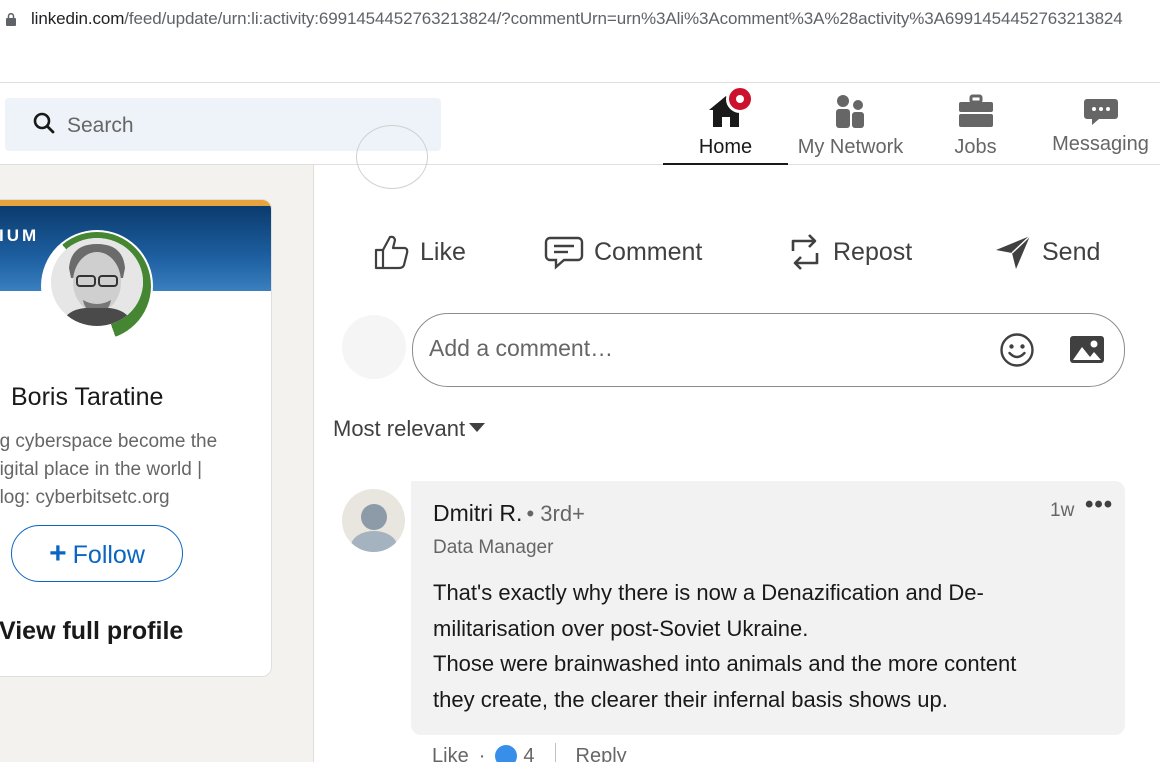 The image size is (1160, 762). Describe the element at coordinates (555, 513) in the screenshot. I see `connection-degree: • 3rd+` at that location.